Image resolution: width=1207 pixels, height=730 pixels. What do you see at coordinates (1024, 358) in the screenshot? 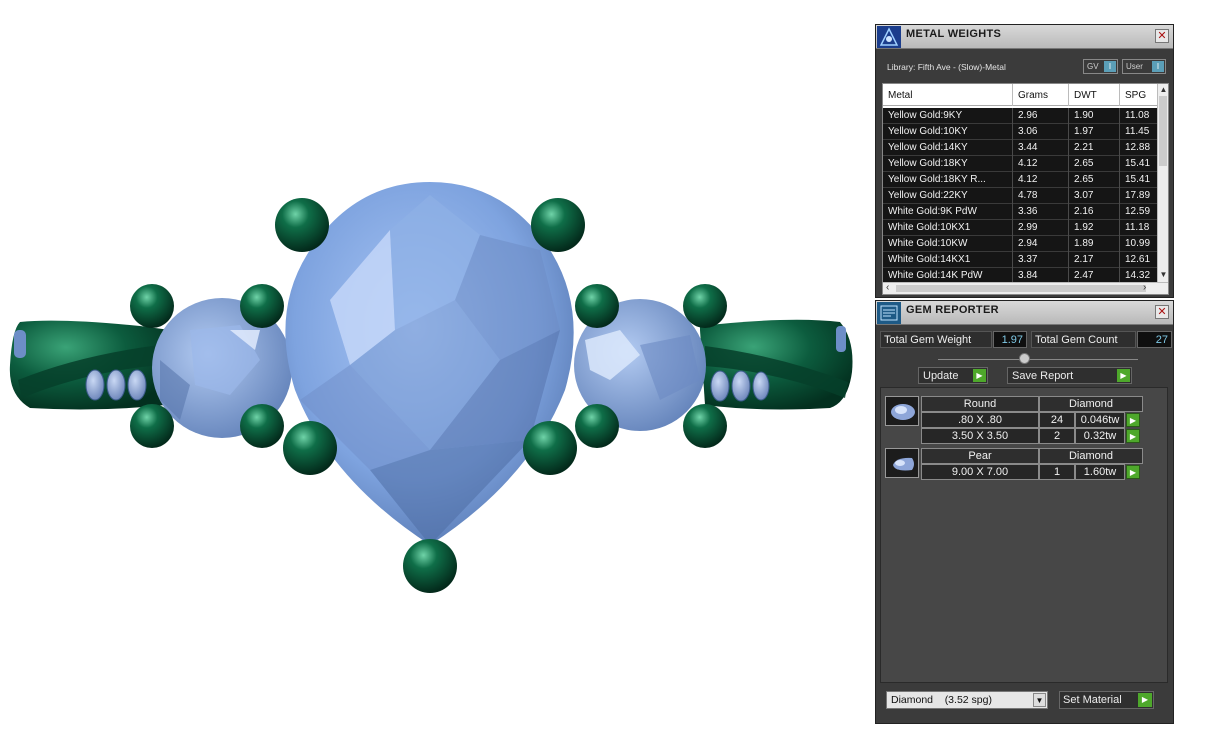
I see `splitter-handle` at bounding box center [1024, 358].